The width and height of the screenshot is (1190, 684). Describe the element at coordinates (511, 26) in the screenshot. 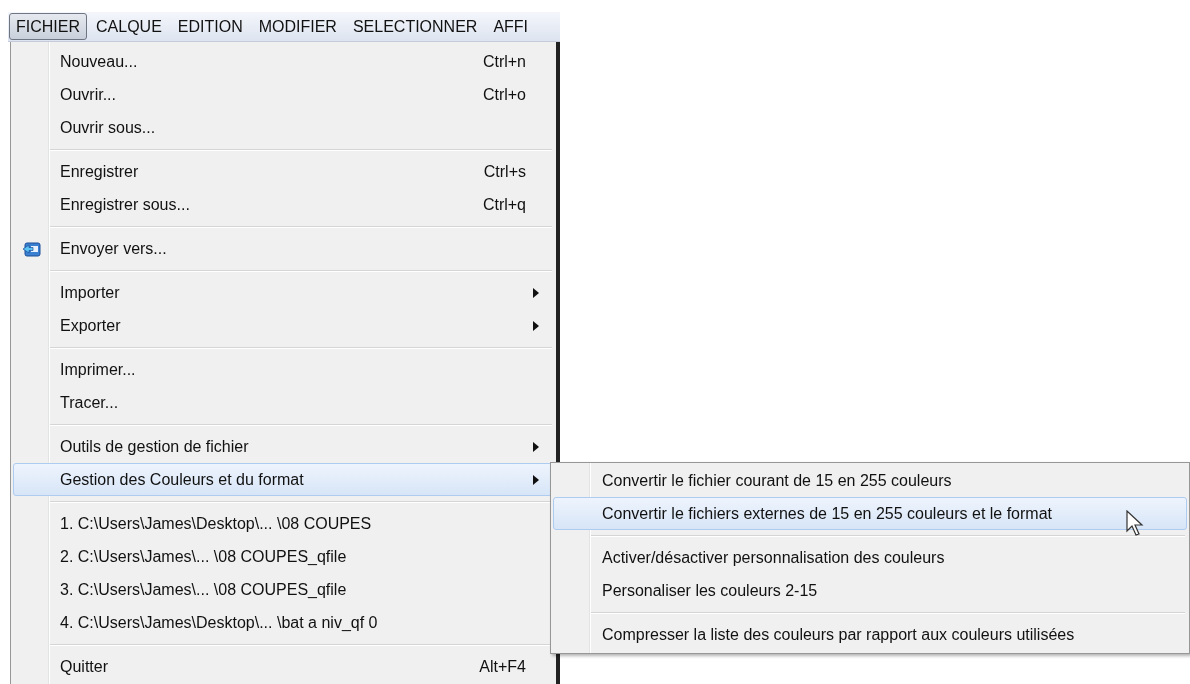

I see `menu-bar-item: AFFI` at that location.